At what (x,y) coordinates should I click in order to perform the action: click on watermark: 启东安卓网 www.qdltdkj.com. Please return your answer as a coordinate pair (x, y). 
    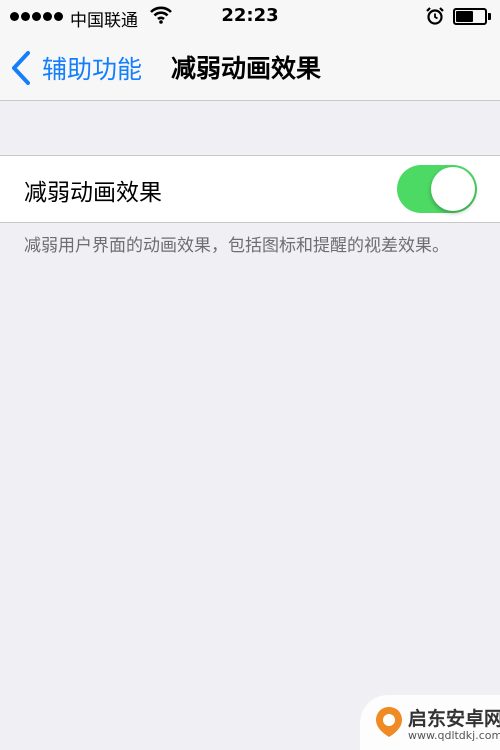
    Looking at the image, I should click on (430, 722).